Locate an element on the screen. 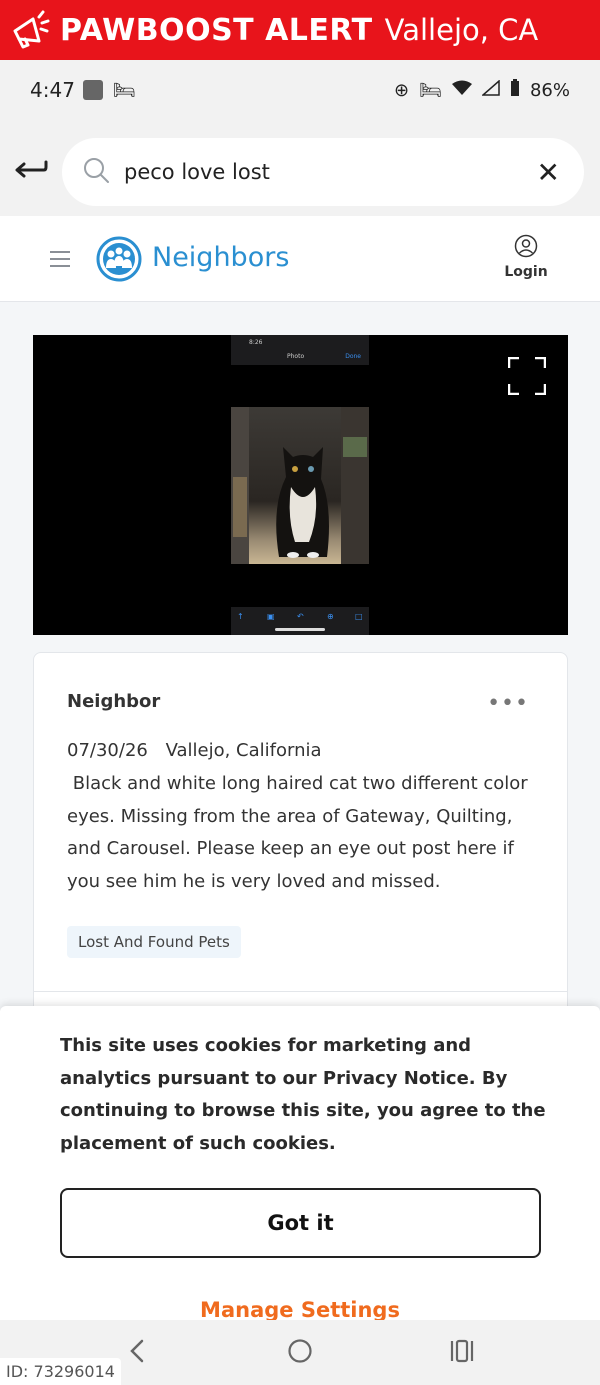 Image resolution: width=600 pixels, height=1385 pixels. more-options-icon: ••• is located at coordinates (508, 703).